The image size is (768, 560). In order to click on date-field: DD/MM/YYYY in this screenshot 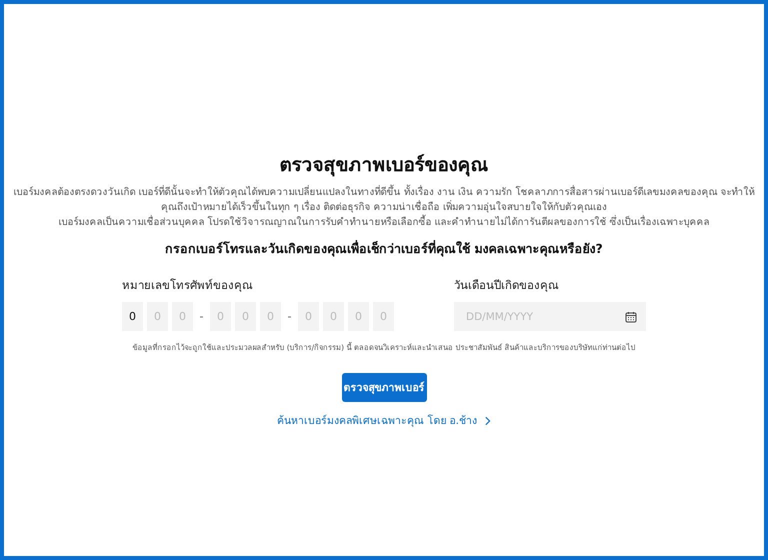, I will do `click(550, 316)`.